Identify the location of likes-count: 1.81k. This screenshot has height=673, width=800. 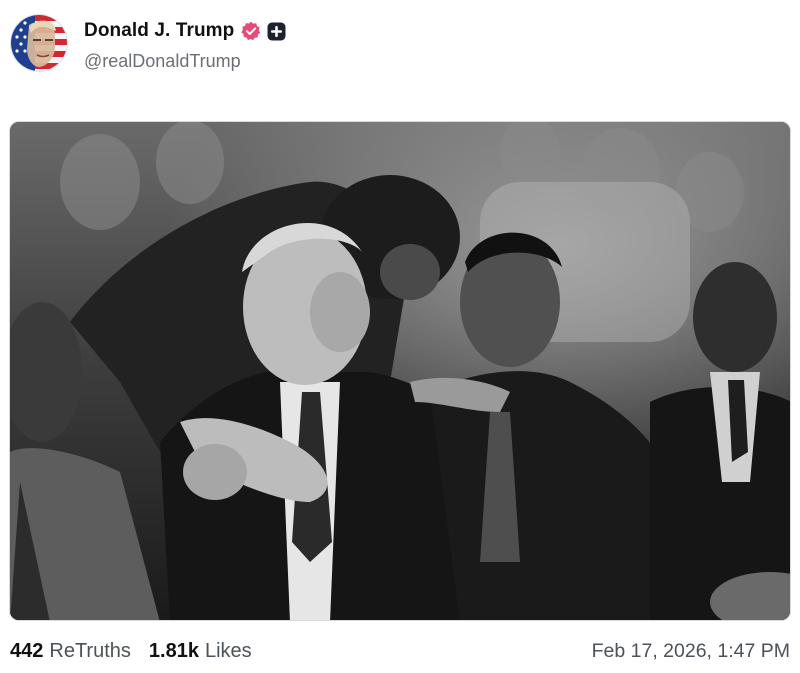
(173, 650).